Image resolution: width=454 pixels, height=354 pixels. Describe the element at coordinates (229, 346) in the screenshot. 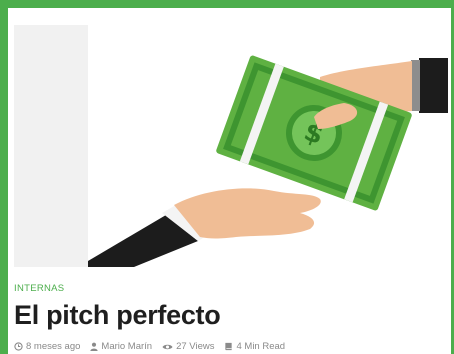

I see `book-icon` at that location.